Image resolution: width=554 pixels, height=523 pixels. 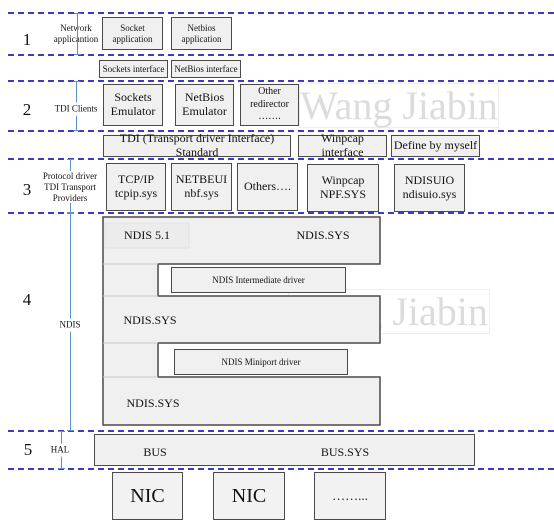 What do you see at coordinates (147, 234) in the screenshot?
I see `ndis-version-label: NDIS 5.1` at bounding box center [147, 234].